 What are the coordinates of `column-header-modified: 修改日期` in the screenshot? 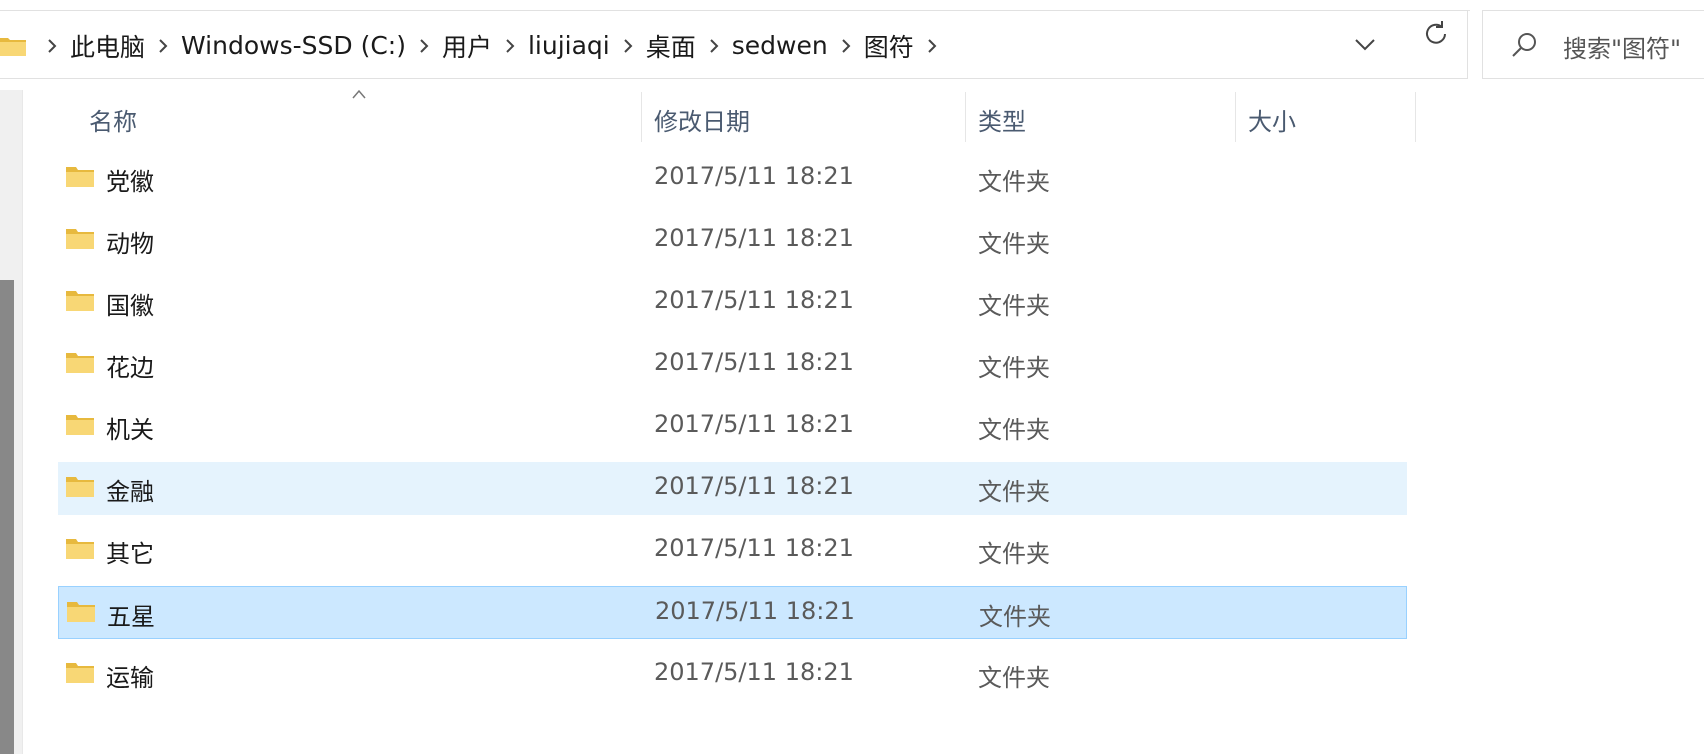 It's located at (803, 118).